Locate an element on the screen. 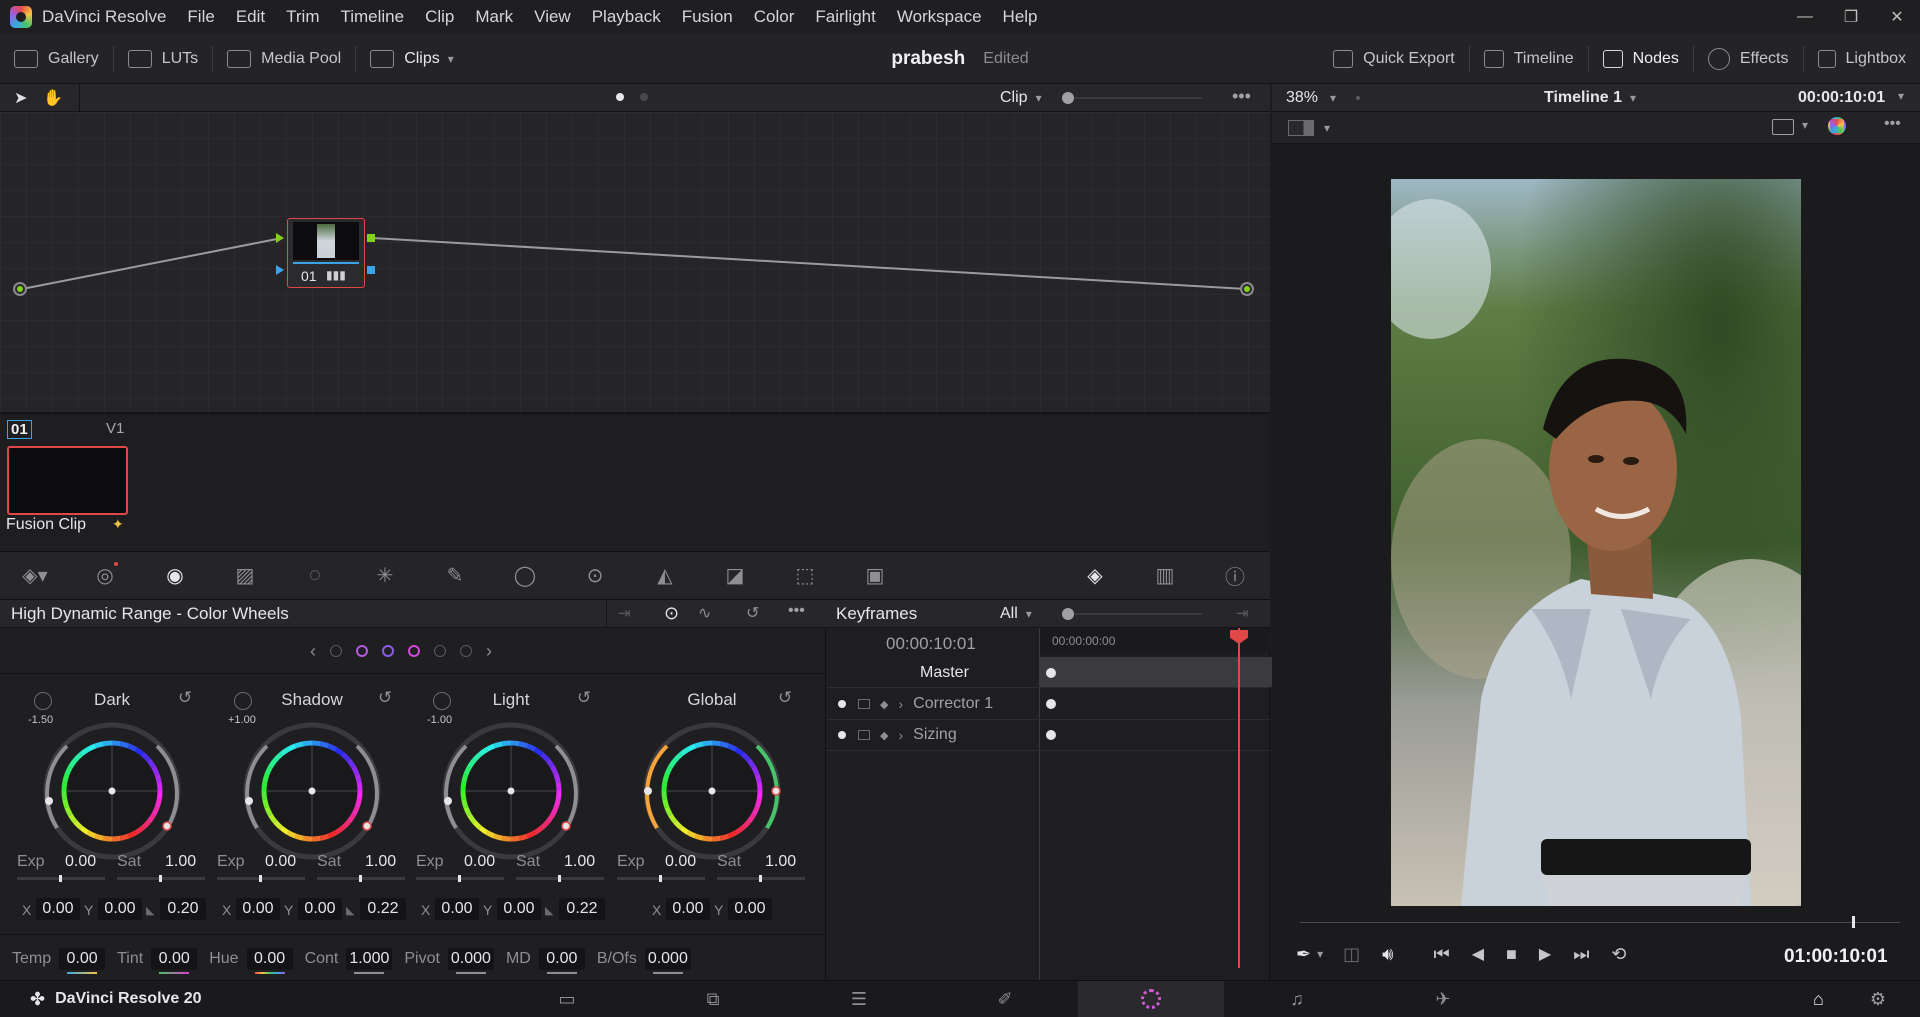 The width and height of the screenshot is (1920, 1017). page-dot is located at coordinates (644, 97).